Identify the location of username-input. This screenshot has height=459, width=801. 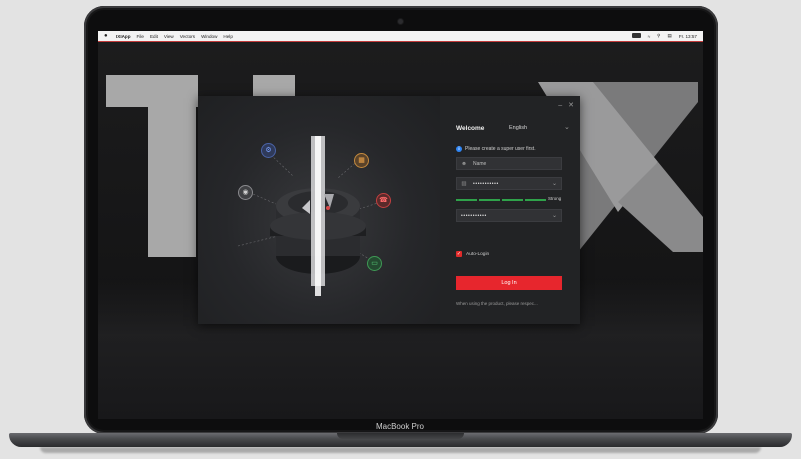
(506, 163).